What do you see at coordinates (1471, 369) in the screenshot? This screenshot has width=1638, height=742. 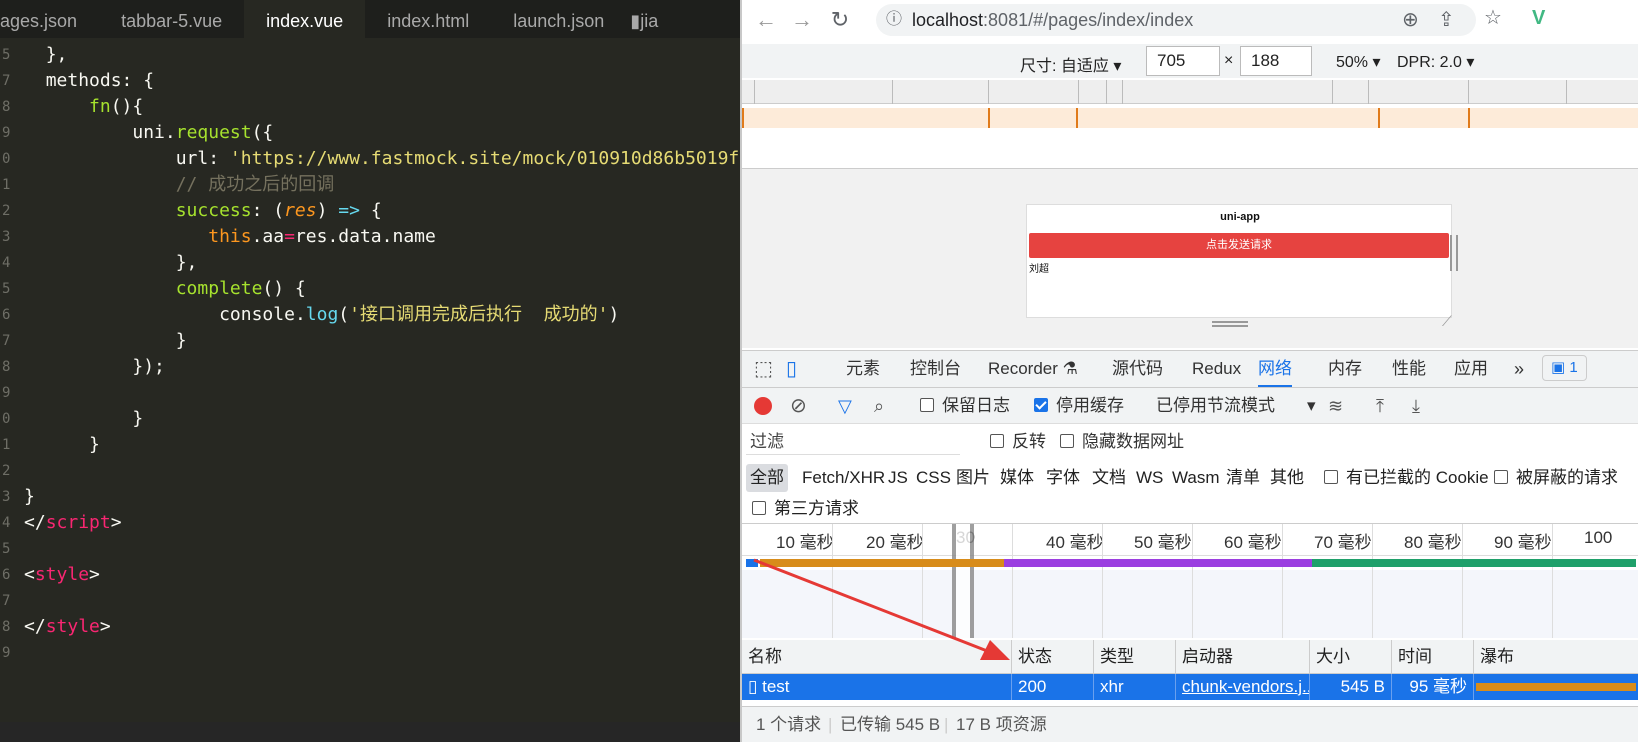 I see `tab-application: 应用` at bounding box center [1471, 369].